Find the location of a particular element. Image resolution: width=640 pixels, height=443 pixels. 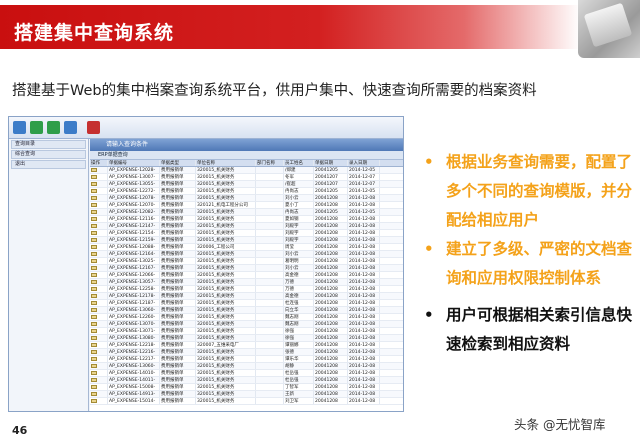

column-header: 录入日期 is located at coordinates (364, 163).